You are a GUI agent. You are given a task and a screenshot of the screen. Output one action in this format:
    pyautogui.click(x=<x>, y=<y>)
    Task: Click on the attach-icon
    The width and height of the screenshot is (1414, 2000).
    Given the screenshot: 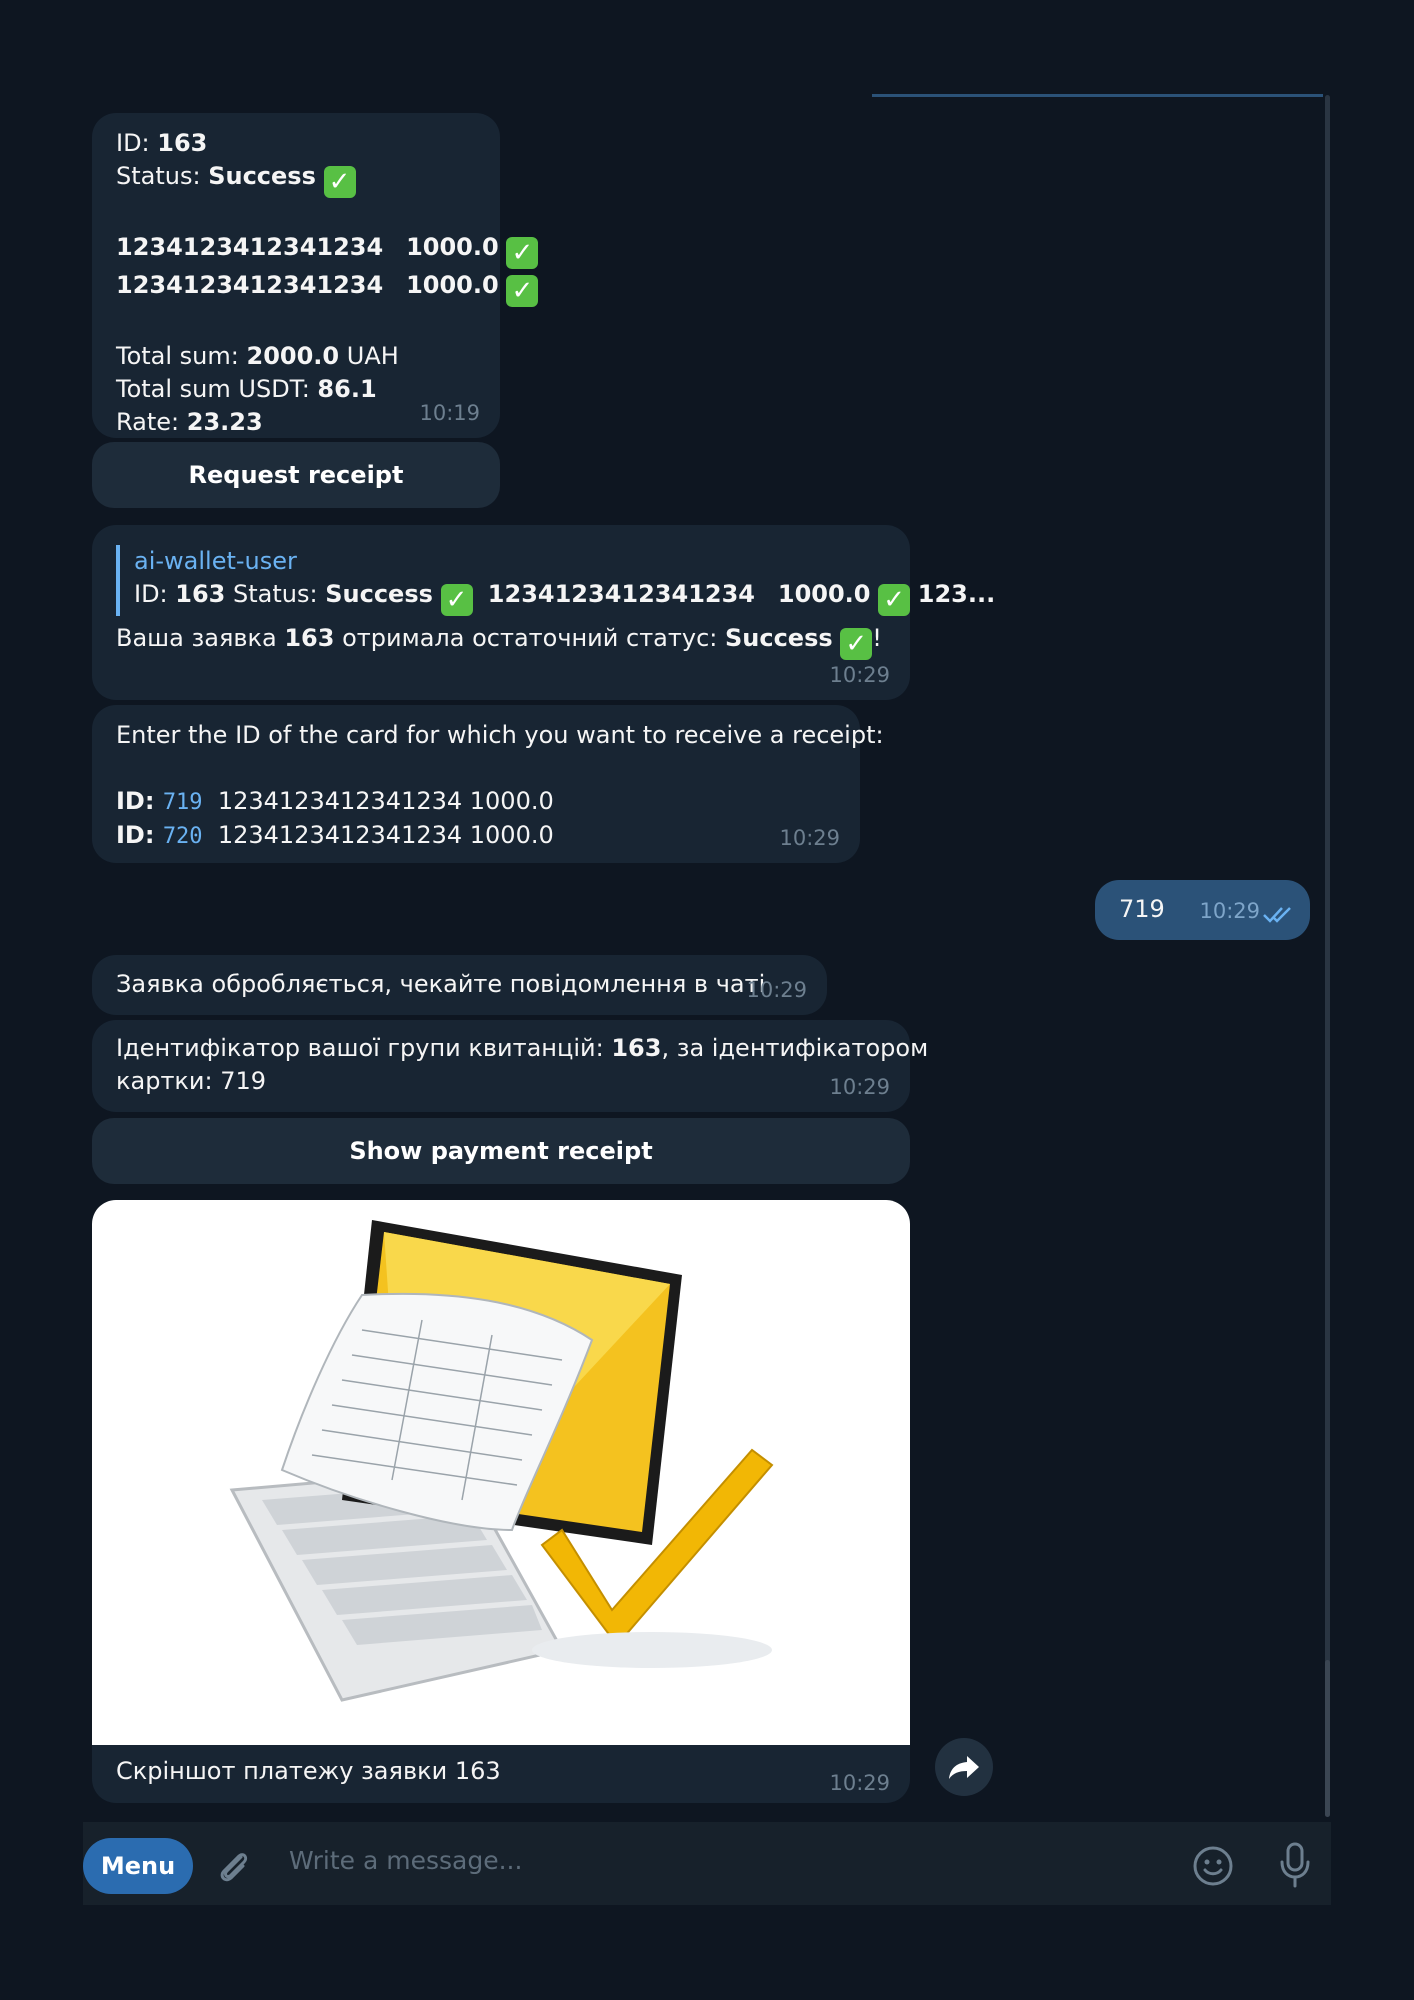 What is the action you would take?
    pyautogui.click(x=234, y=1866)
    